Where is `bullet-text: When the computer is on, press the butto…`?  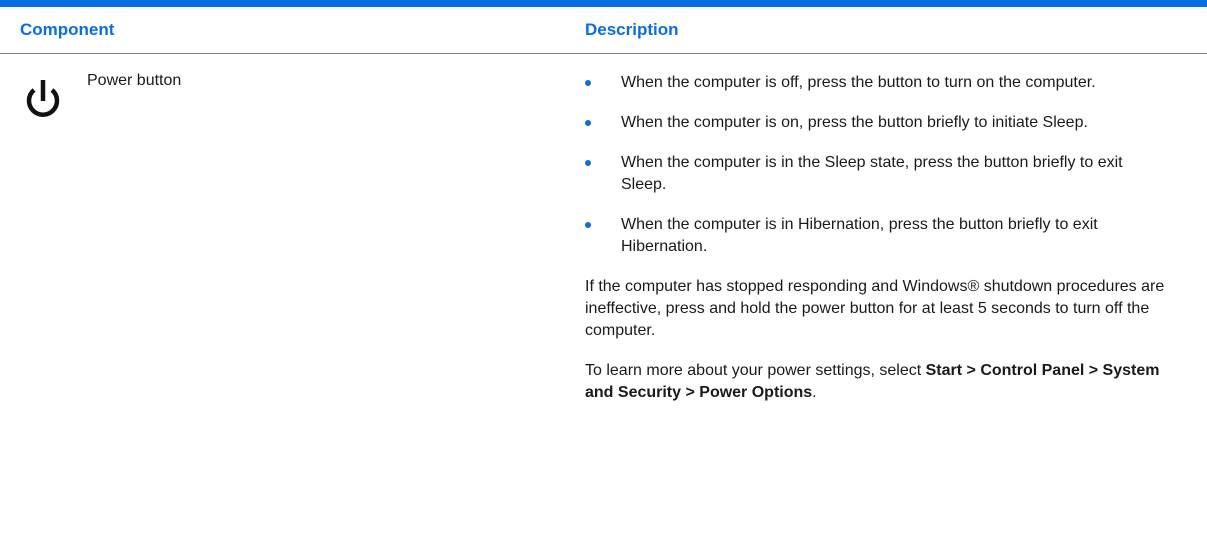 bullet-text: When the computer is on, press the butto… is located at coordinates (854, 122).